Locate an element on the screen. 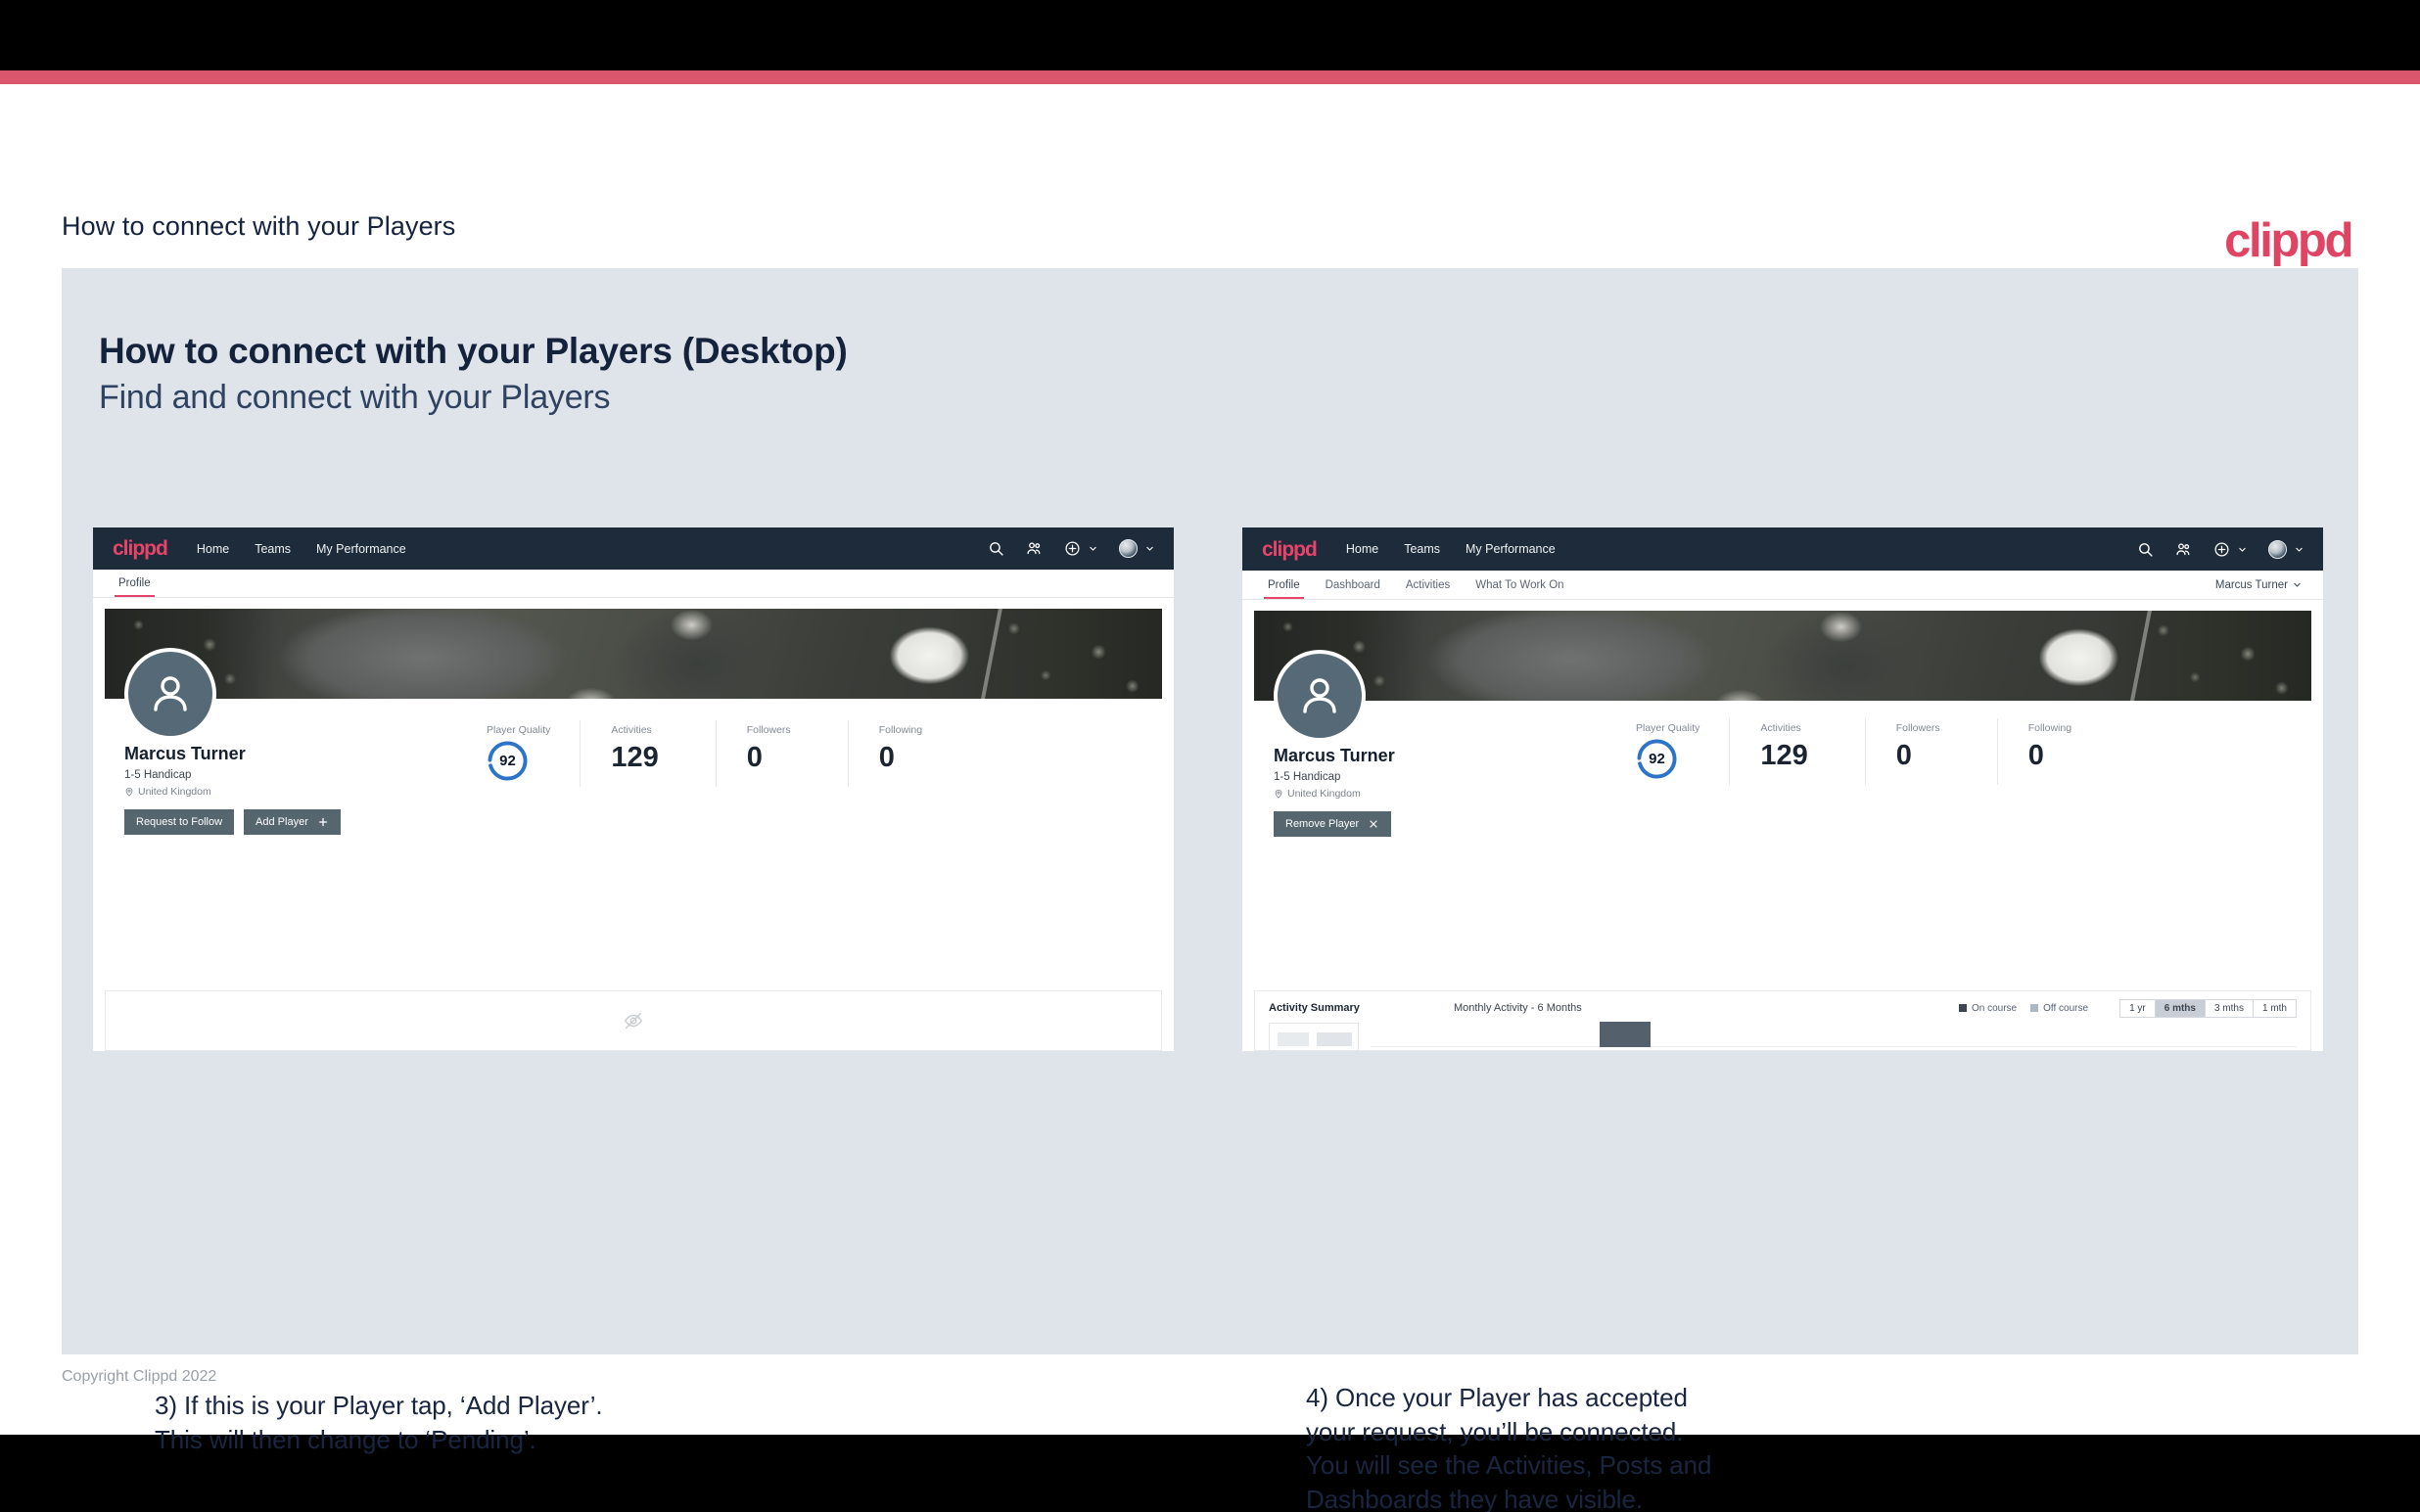 The image size is (2420, 1512). close-icon is located at coordinates (1373, 824).